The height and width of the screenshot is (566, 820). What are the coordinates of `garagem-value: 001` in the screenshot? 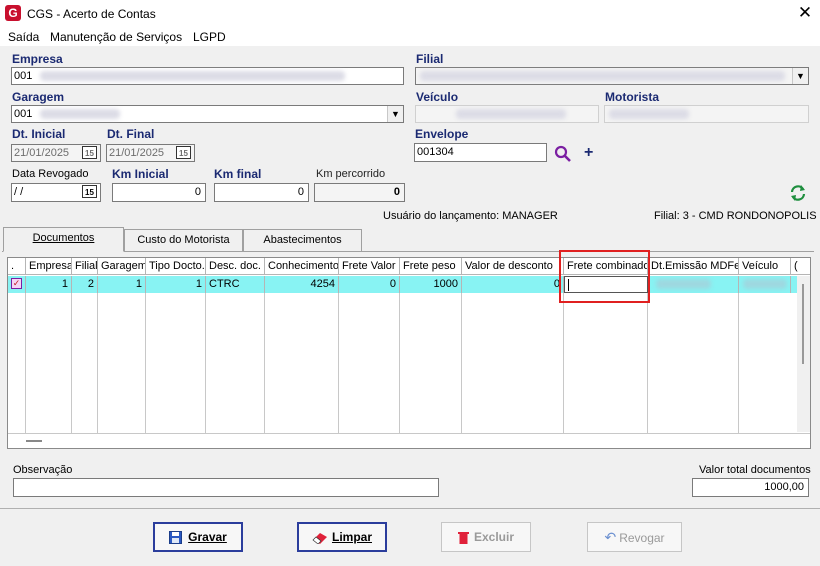 It's located at (23, 114).